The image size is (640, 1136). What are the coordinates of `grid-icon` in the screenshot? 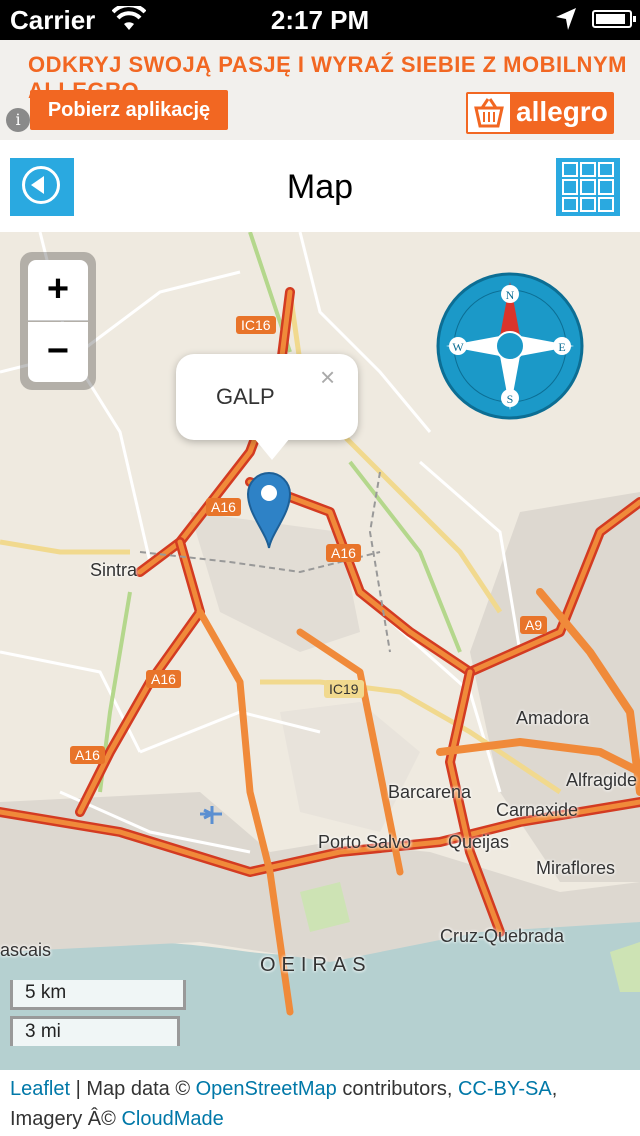 It's located at (588, 187).